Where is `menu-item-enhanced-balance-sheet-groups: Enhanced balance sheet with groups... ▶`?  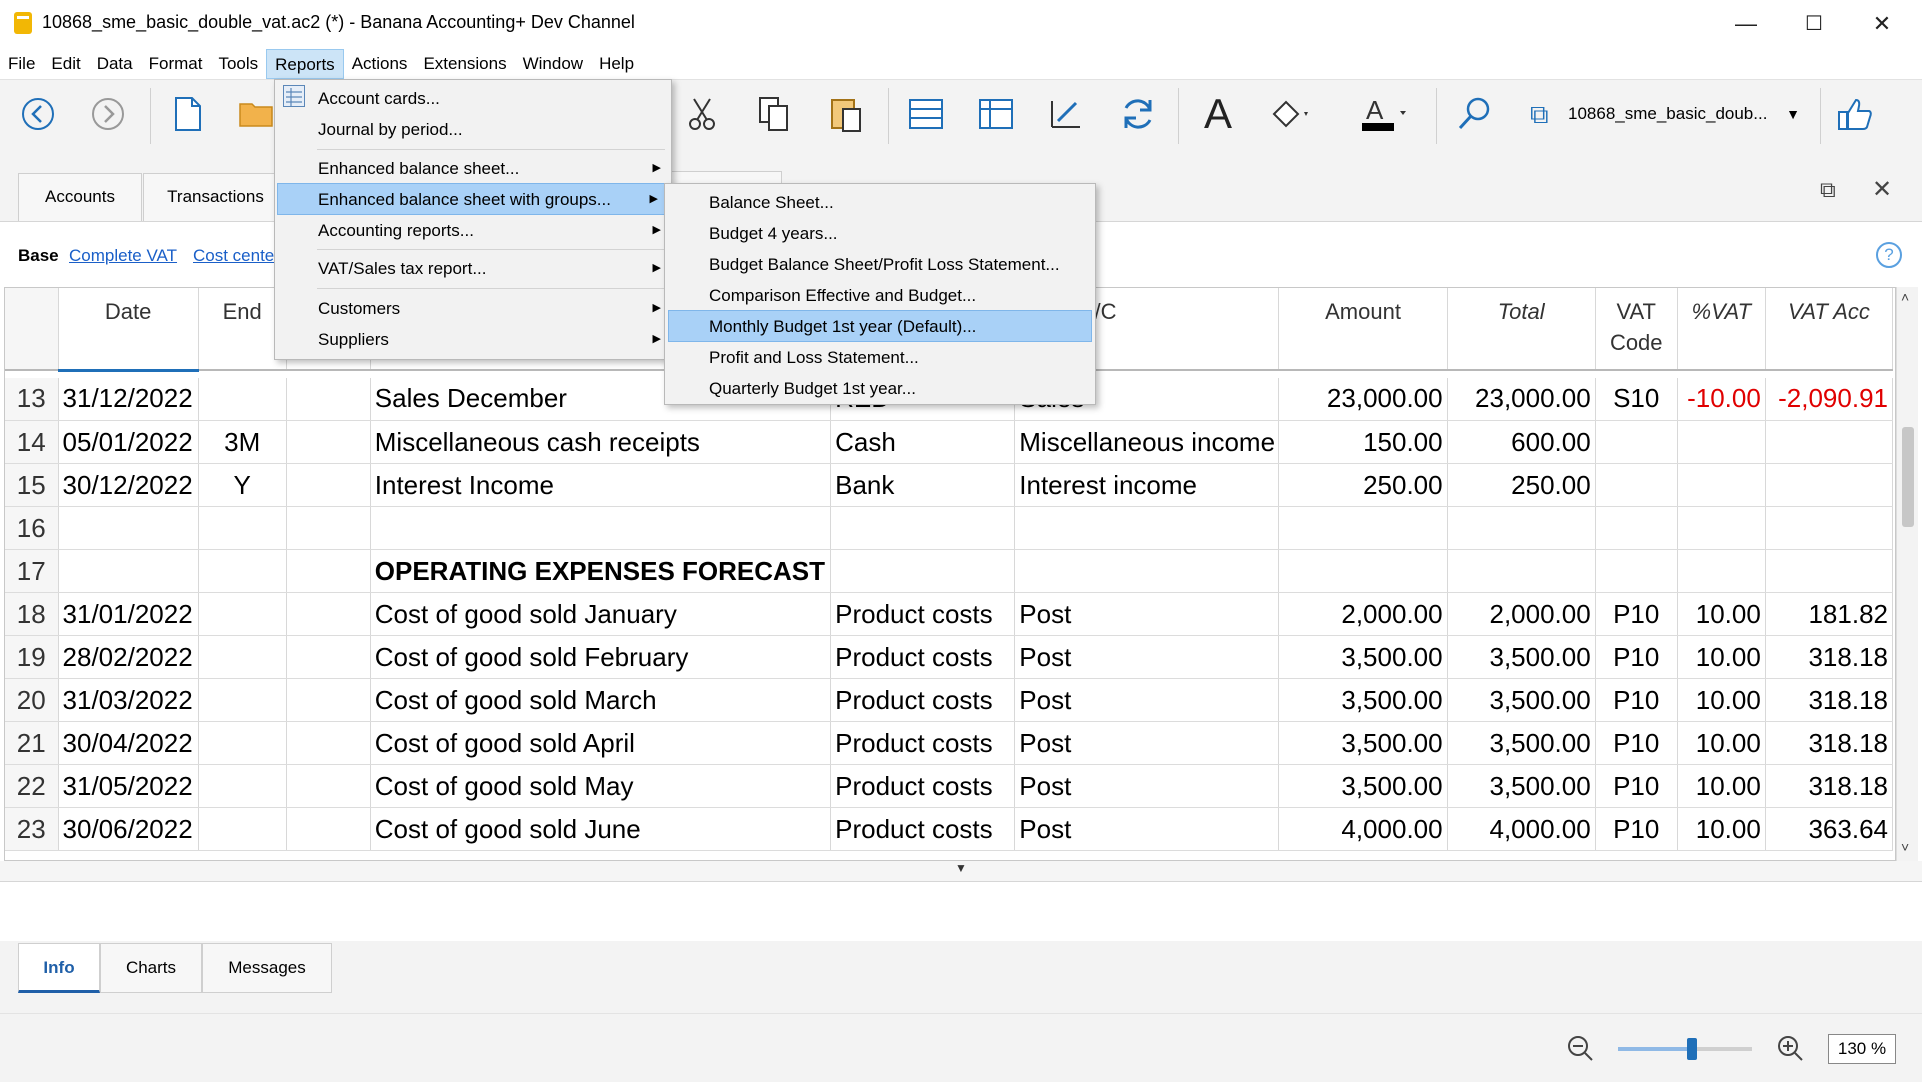
menu-item-enhanced-balance-sheet-groups: Enhanced balance sheet with groups... ▶ is located at coordinates (473, 199).